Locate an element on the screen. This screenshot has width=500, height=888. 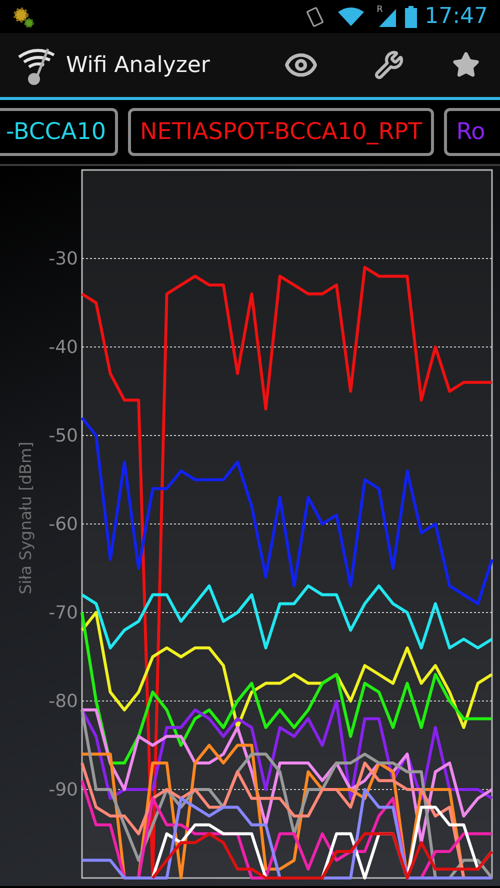
axis-tick-label: -30 is located at coordinates (63, 259).